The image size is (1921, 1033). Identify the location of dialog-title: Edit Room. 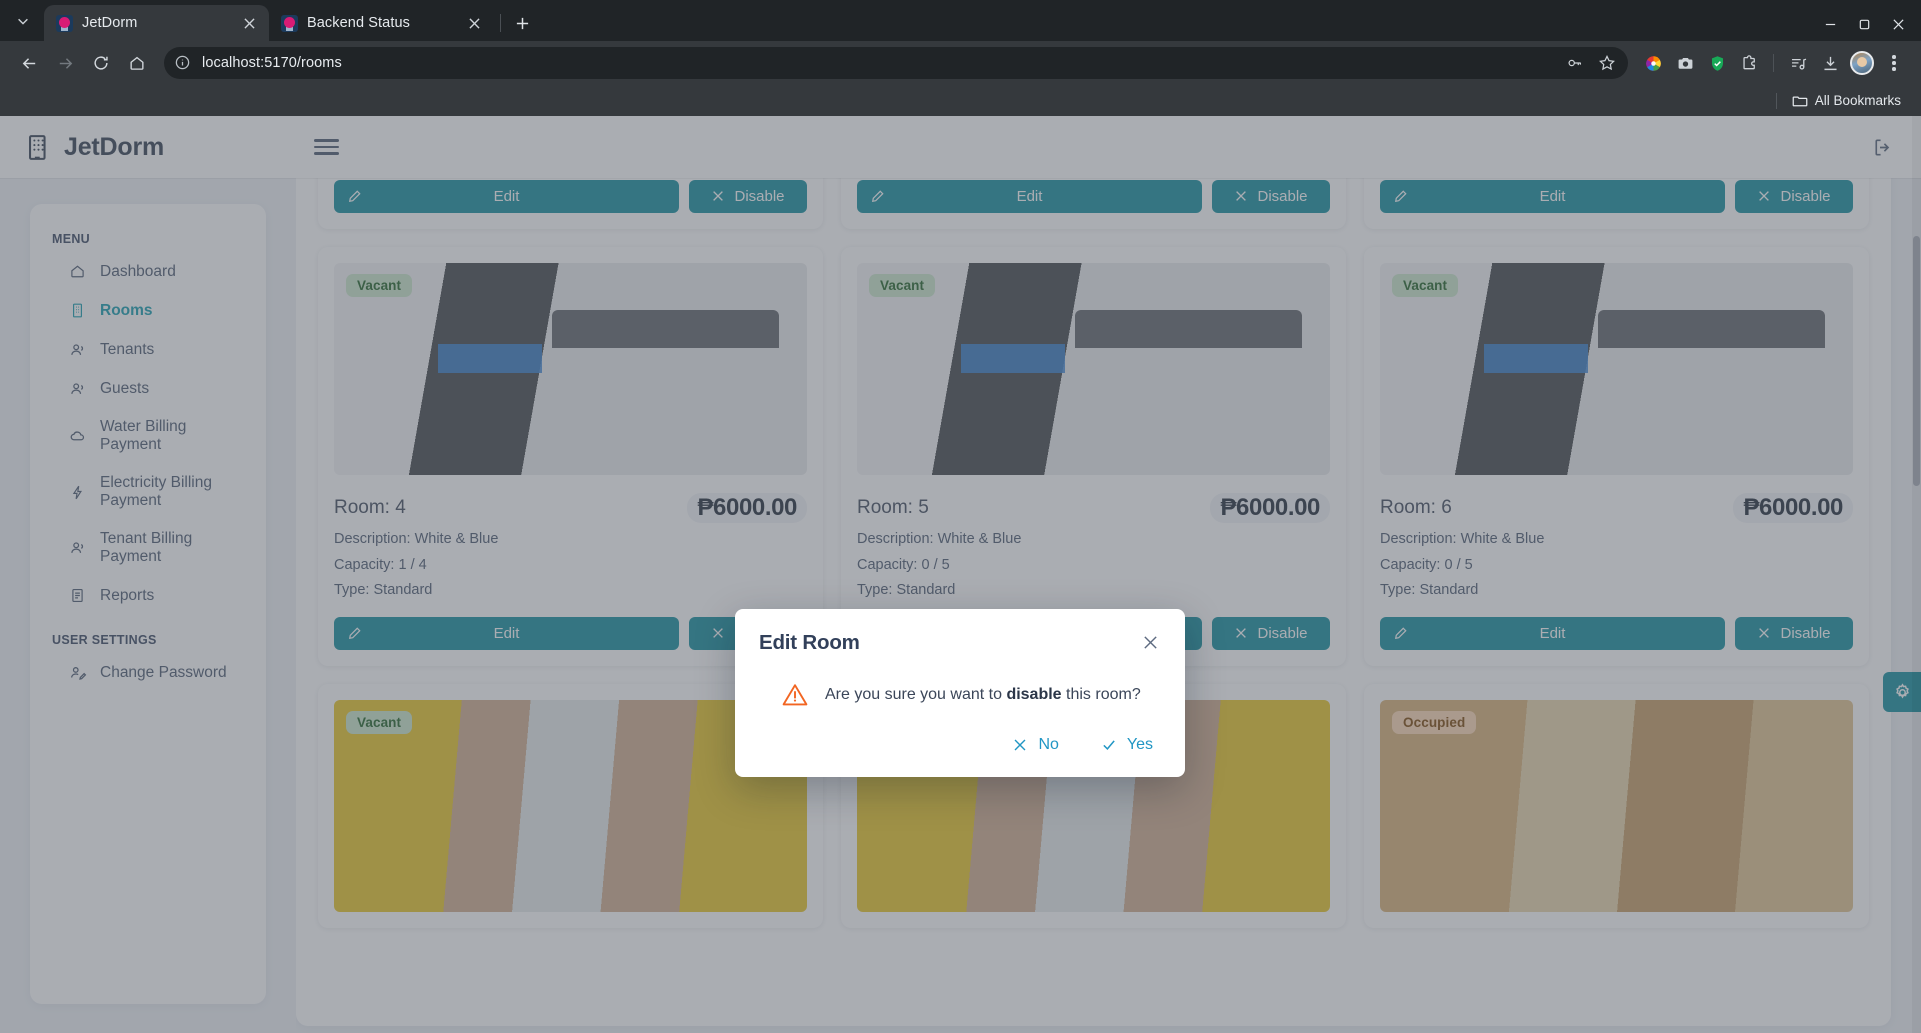
(809, 642).